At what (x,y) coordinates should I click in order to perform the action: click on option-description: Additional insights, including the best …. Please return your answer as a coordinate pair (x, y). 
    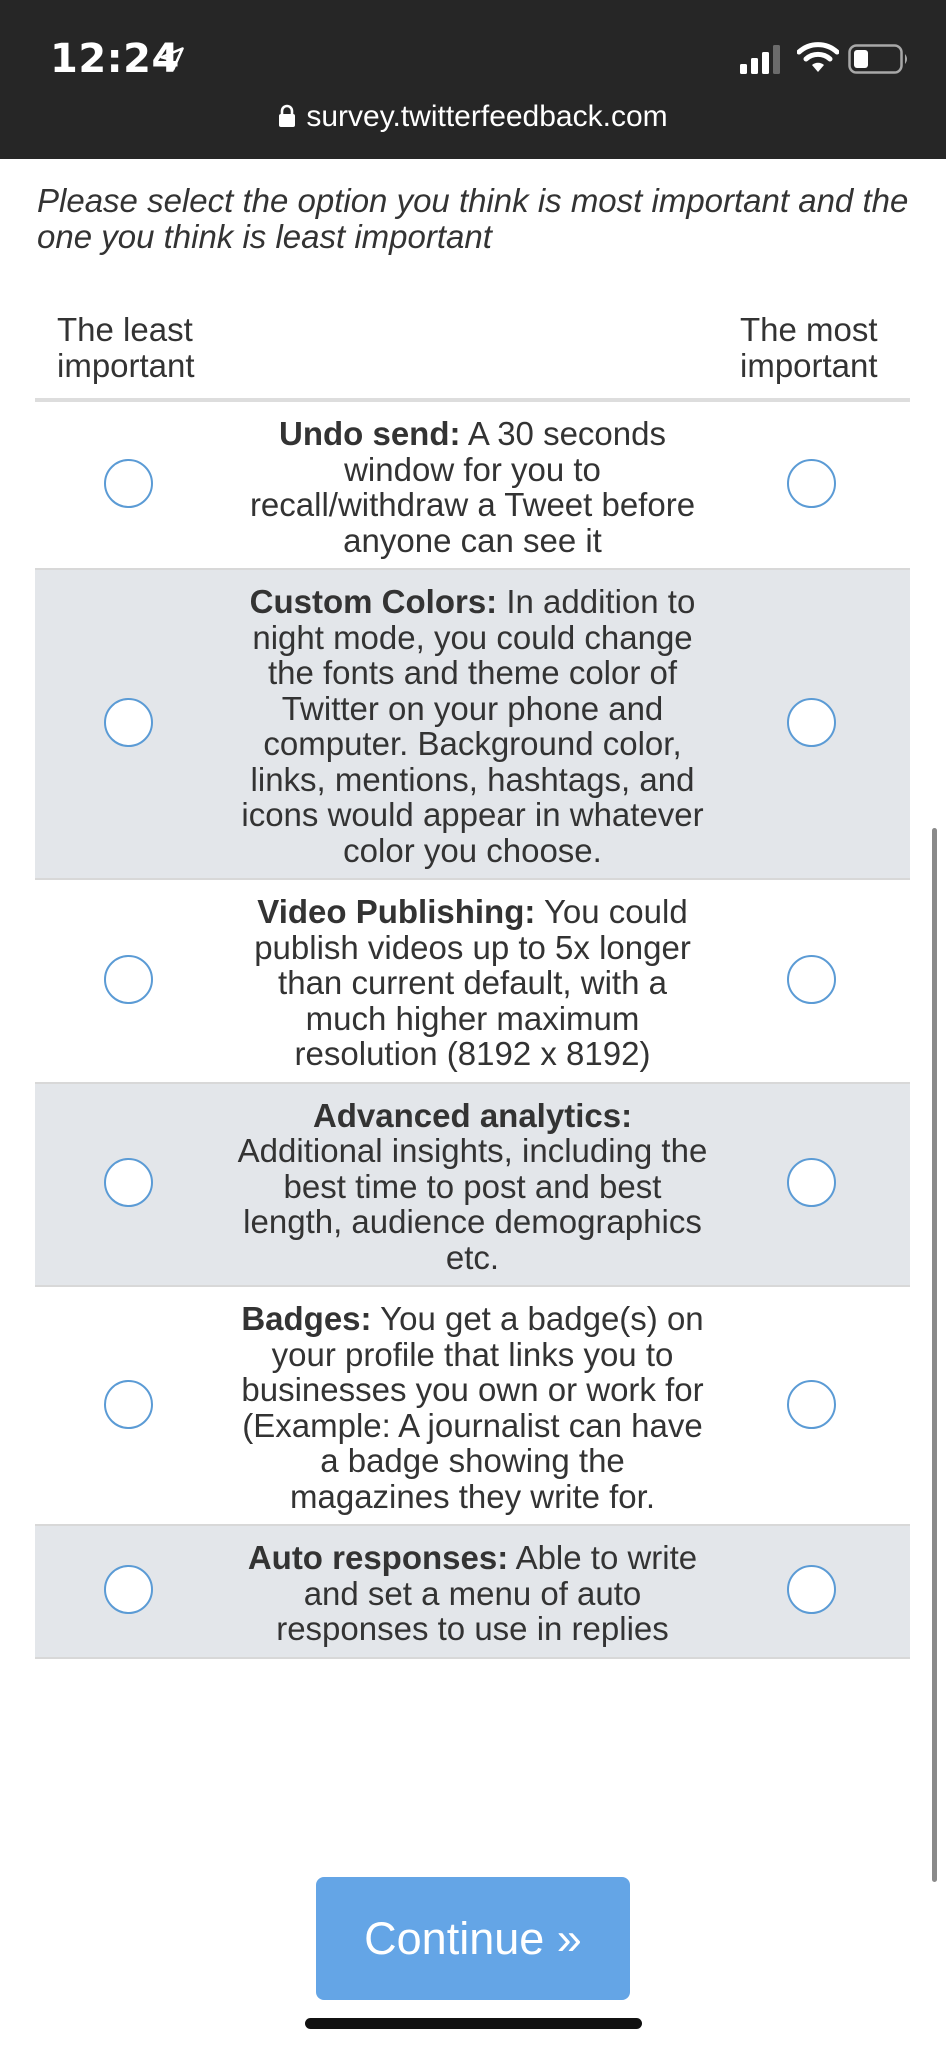
    Looking at the image, I should click on (472, 1204).